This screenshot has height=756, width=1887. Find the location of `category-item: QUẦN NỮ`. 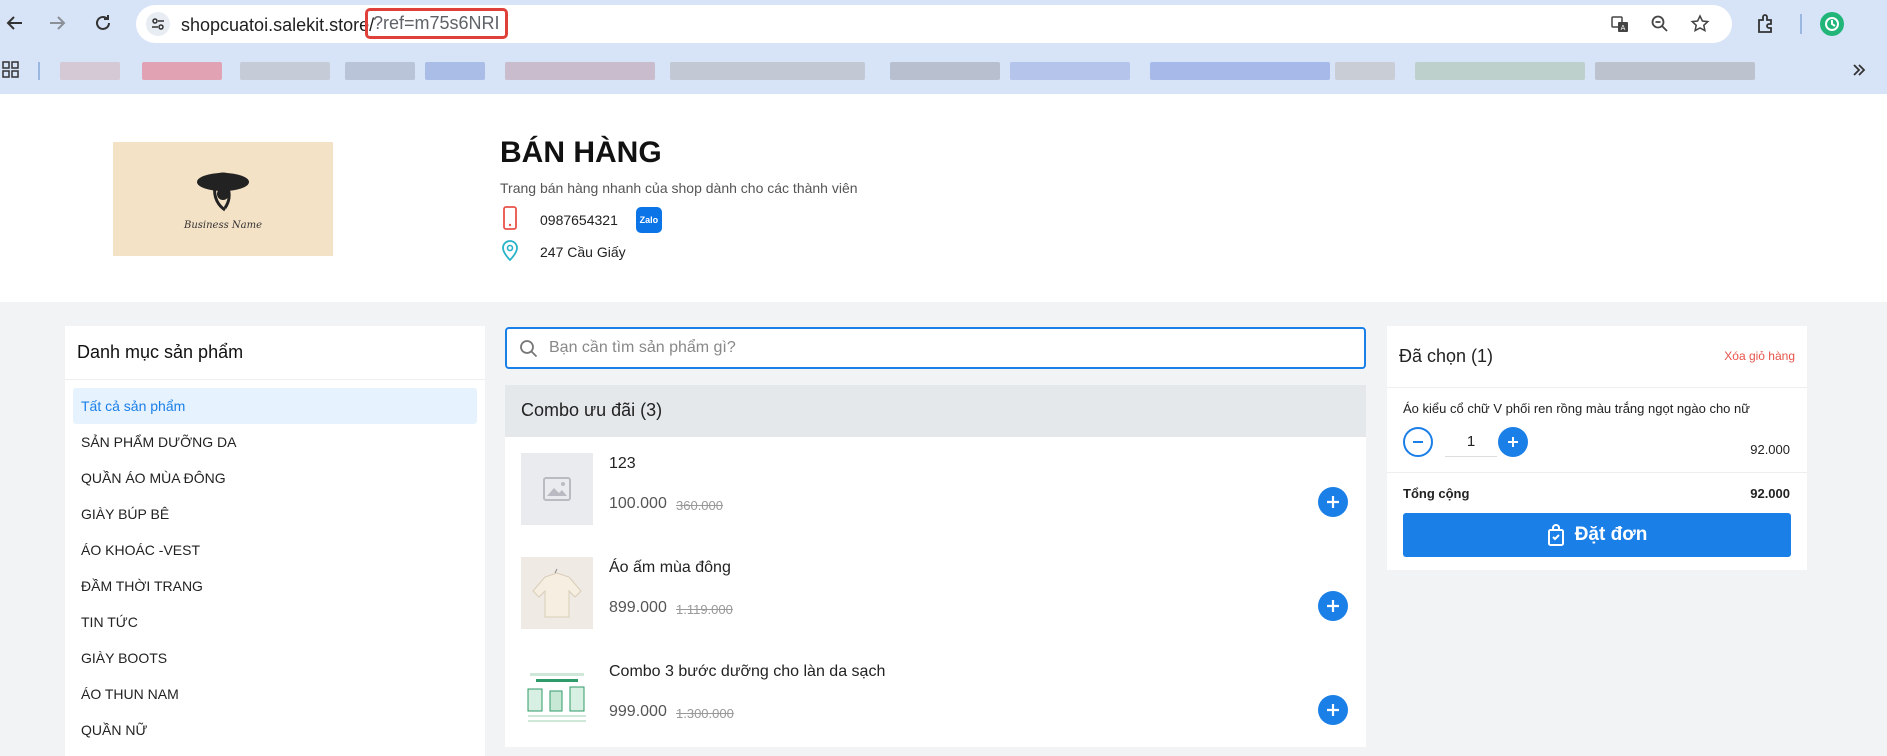

category-item: QUẦN NỮ is located at coordinates (275, 730).